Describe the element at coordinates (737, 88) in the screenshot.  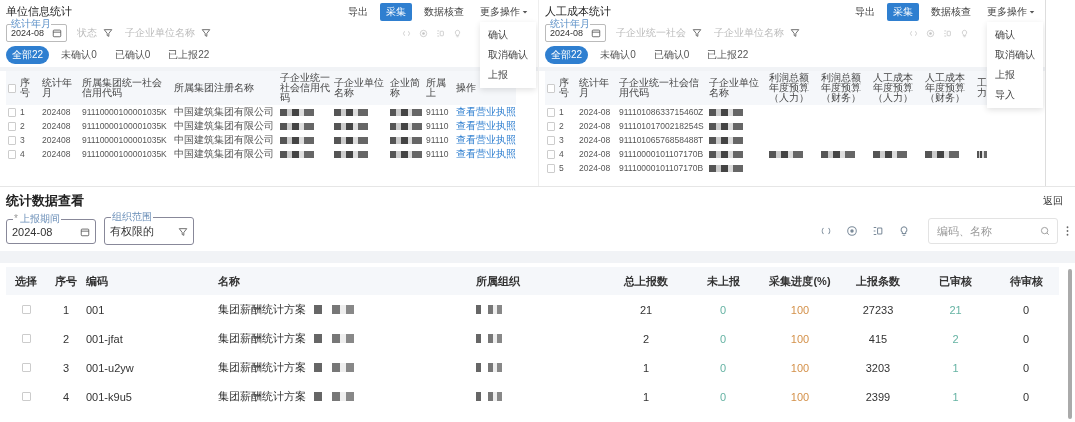
I see `column-header: 子企业单位名称` at that location.